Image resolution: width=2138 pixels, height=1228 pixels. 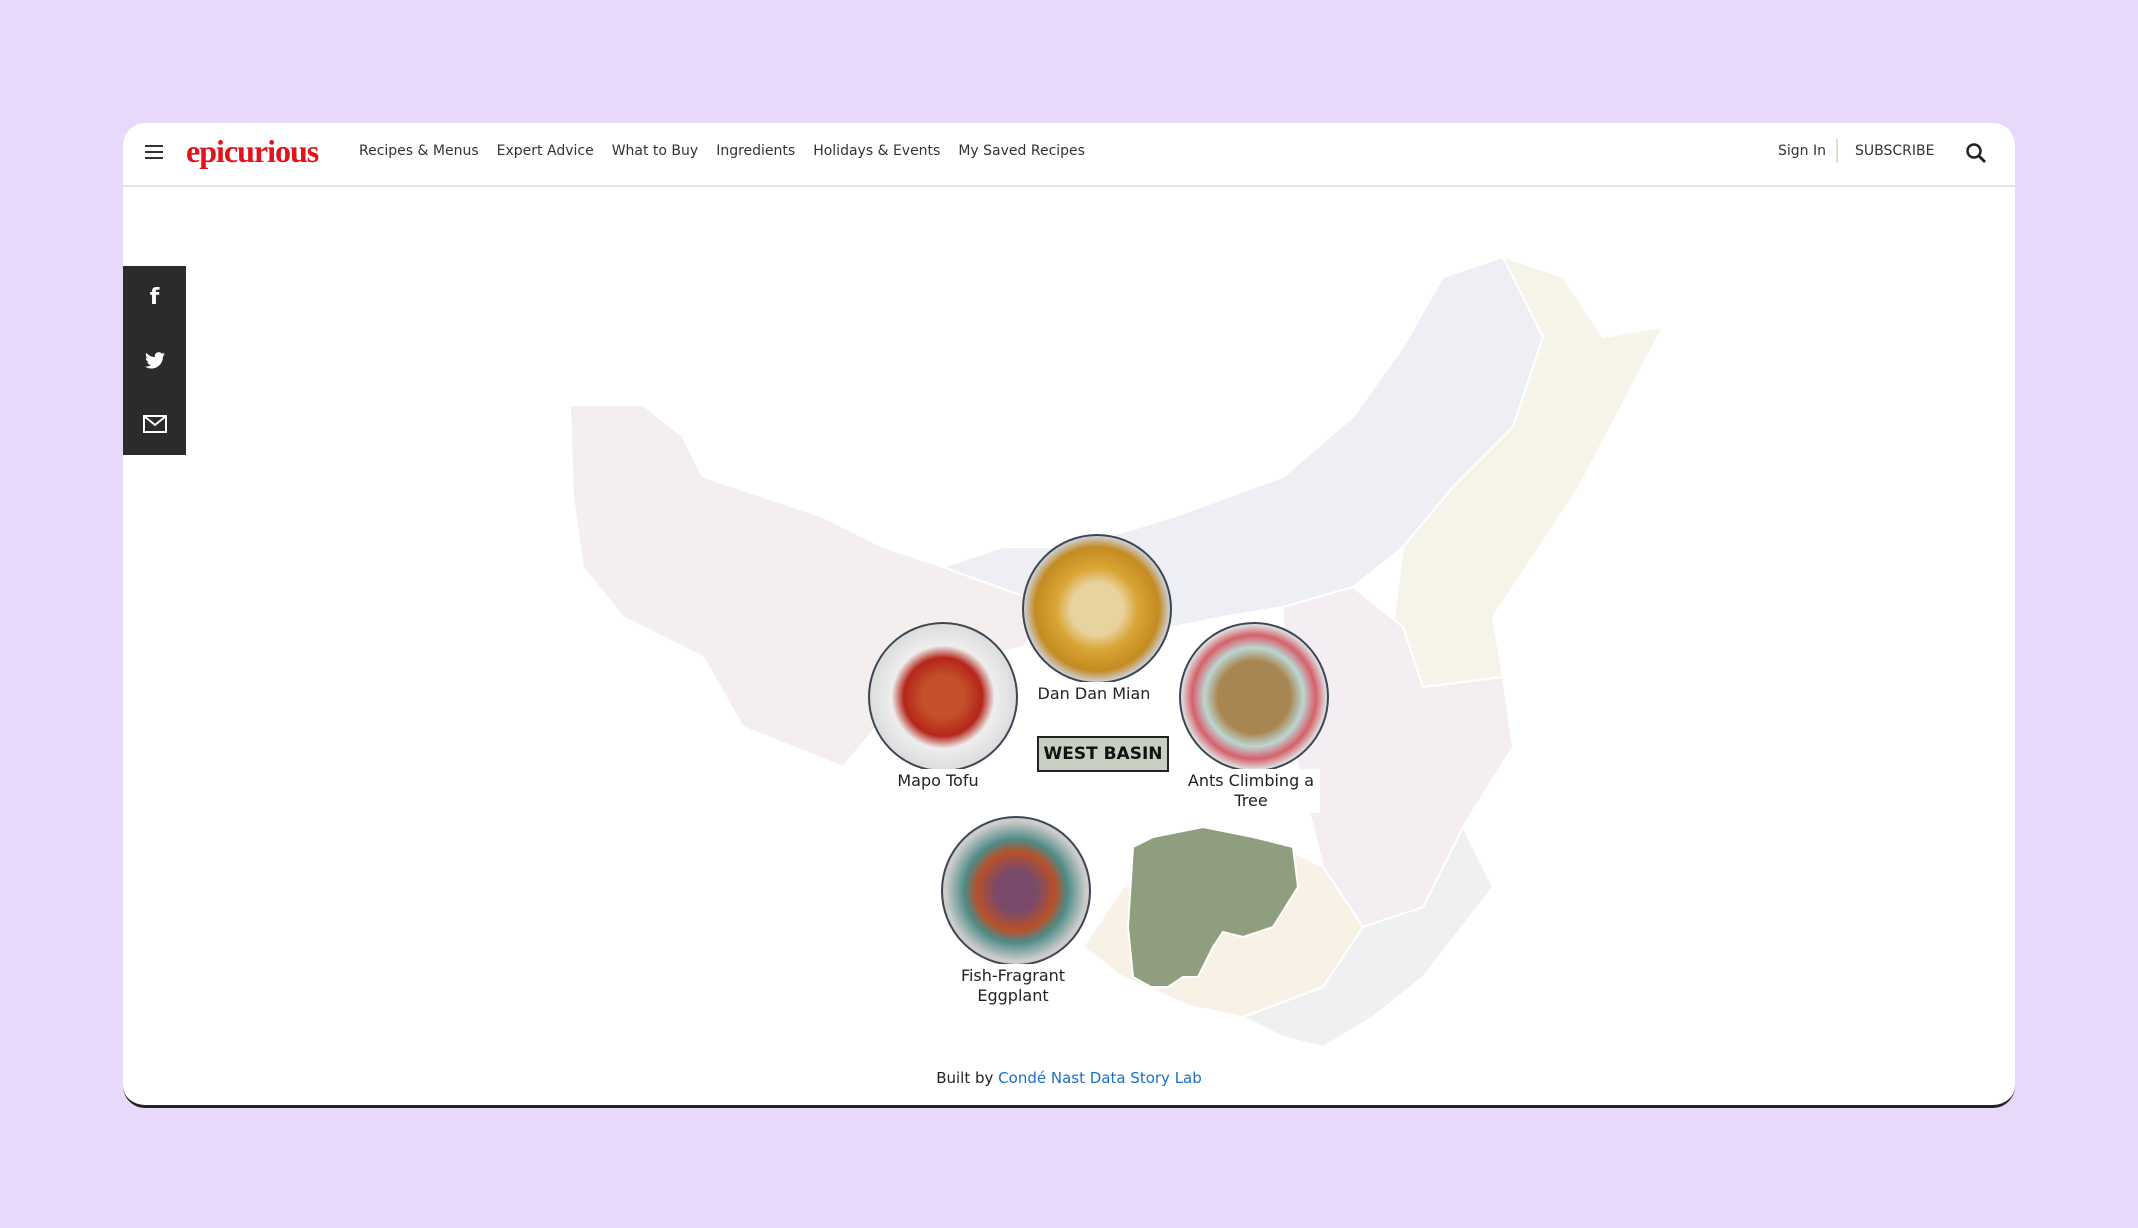 I want to click on dish-fish-fragrant-eggplant-image, so click(x=1016, y=891).